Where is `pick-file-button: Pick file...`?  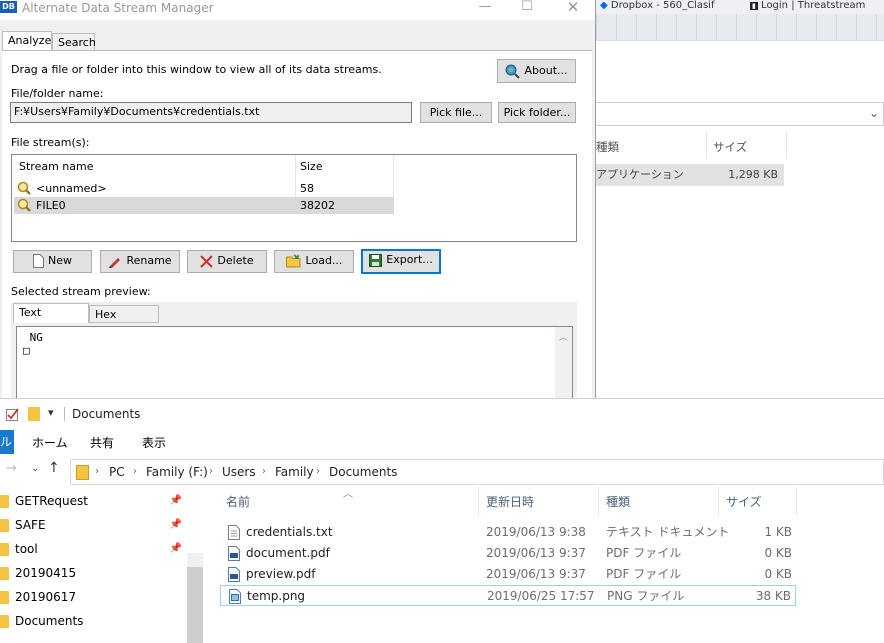
pick-file-button: Pick file... is located at coordinates (456, 112).